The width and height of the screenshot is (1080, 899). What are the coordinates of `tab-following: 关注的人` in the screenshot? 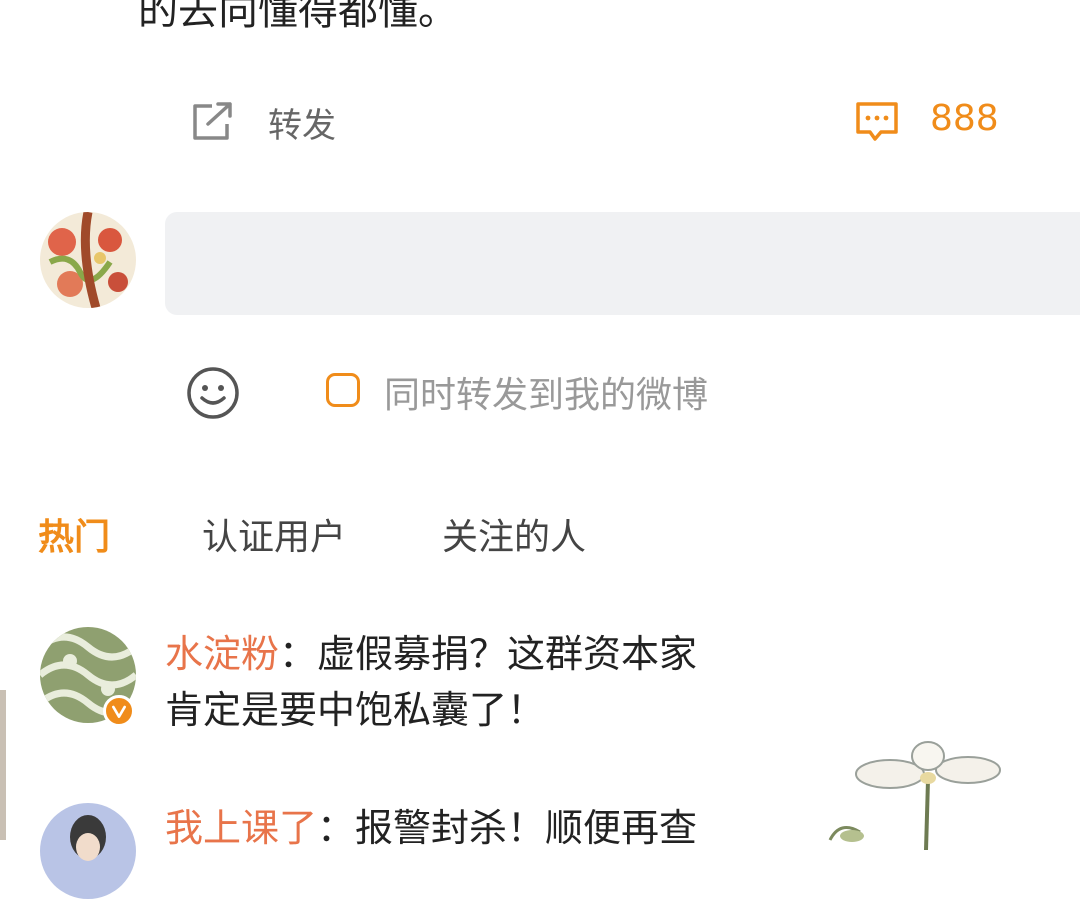 It's located at (514, 534).